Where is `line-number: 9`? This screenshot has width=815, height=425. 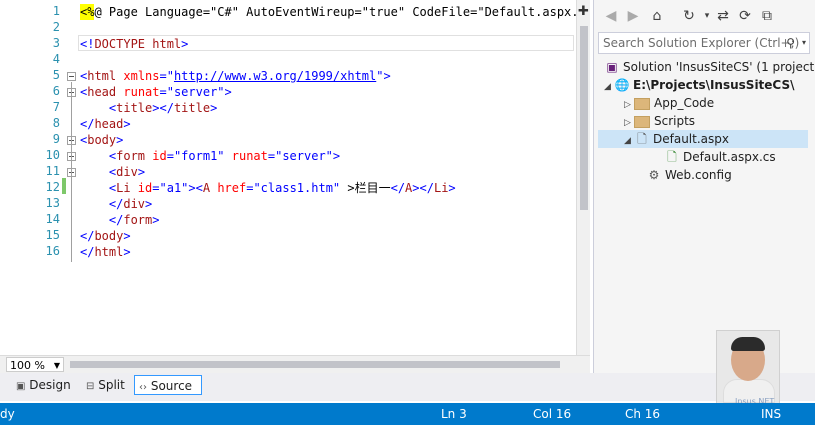
line-number: 9 is located at coordinates (56, 139).